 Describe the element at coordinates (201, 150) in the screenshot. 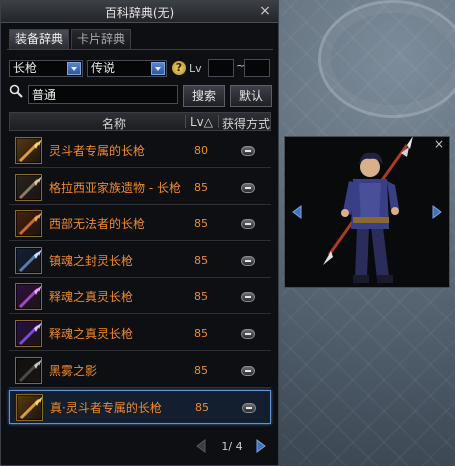

I see `item-level: 80` at that location.